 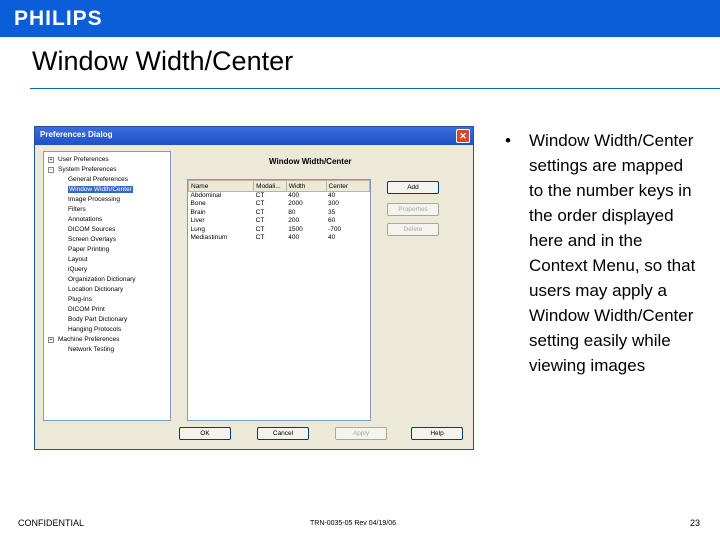 I want to click on table-row: Abdominal CT 400 40, so click(x=279, y=196).